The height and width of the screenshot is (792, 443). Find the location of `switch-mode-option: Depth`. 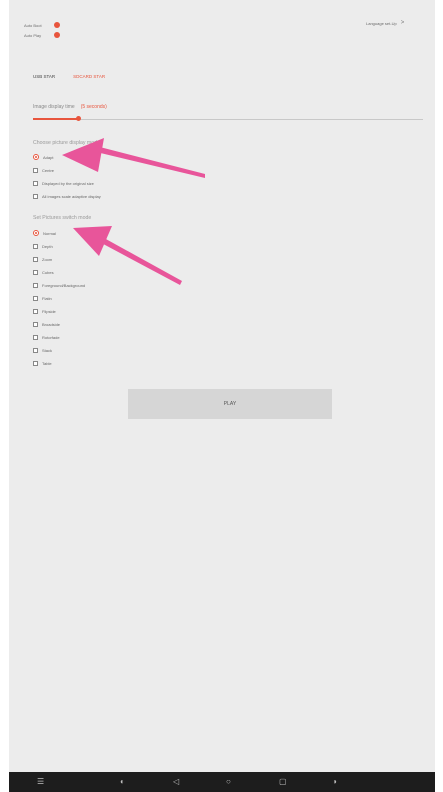

switch-mode-option: Depth is located at coordinates (43, 246).